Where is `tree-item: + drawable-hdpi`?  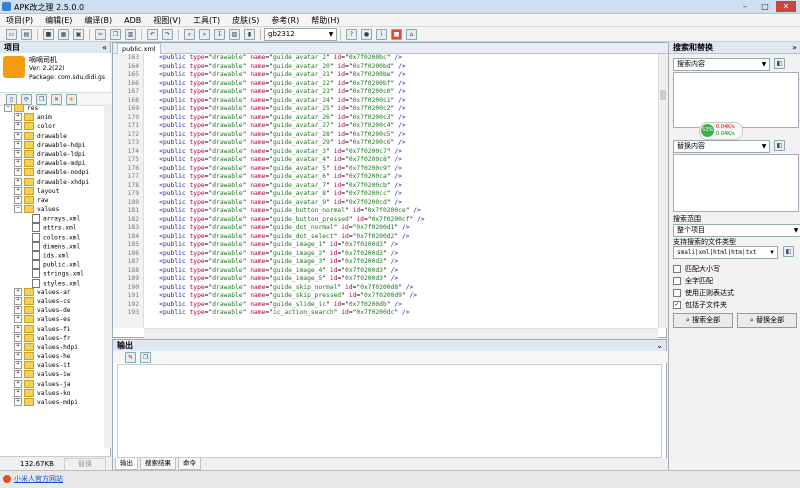
tree-item: + drawable-hdpi is located at coordinates (52, 145).